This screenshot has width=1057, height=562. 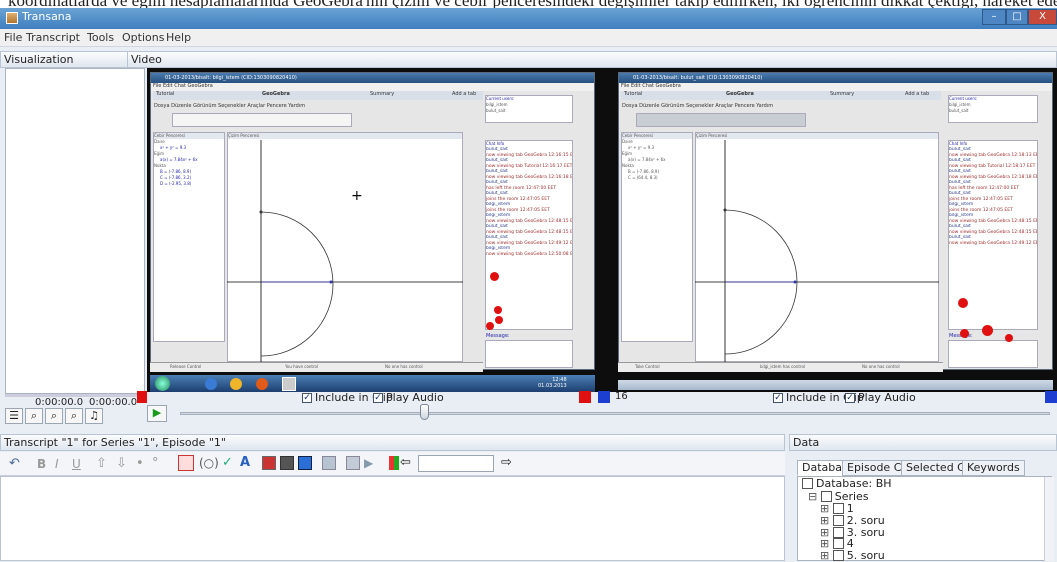 I want to click on spell-check-icon: ✓, so click(x=227, y=462).